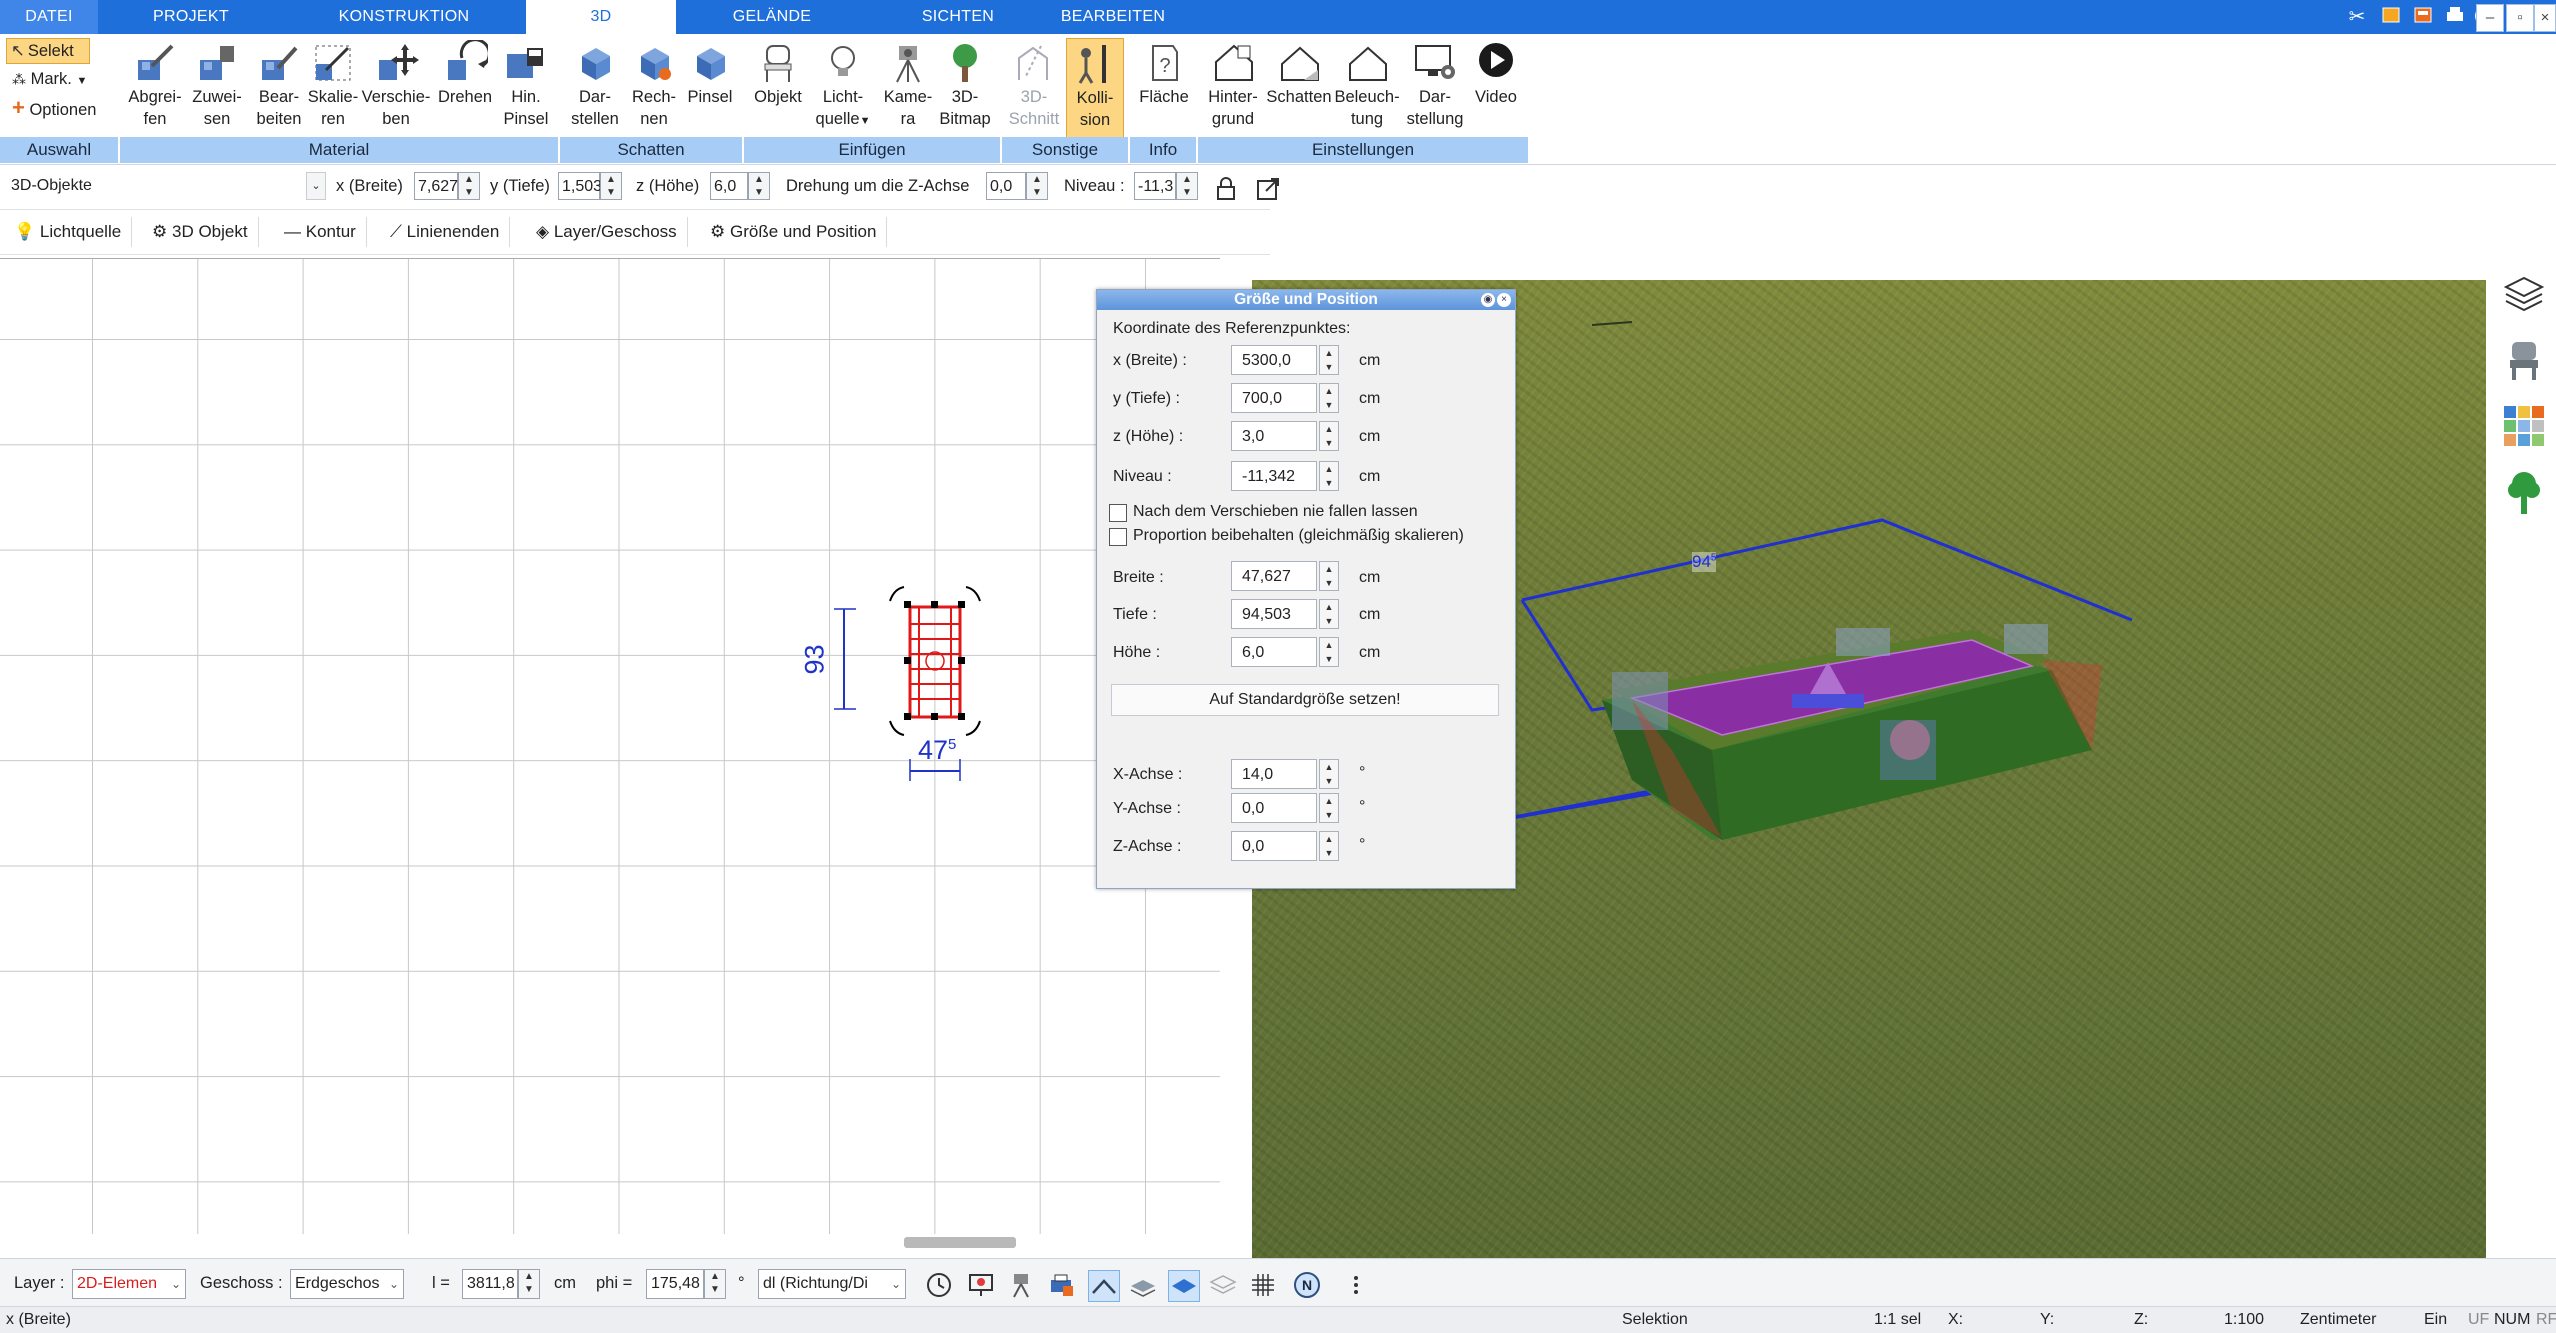 Image resolution: width=2556 pixels, height=1333 pixels. What do you see at coordinates (960, 1242) in the screenshot?
I see `plan-horizontal-scrollbar` at bounding box center [960, 1242].